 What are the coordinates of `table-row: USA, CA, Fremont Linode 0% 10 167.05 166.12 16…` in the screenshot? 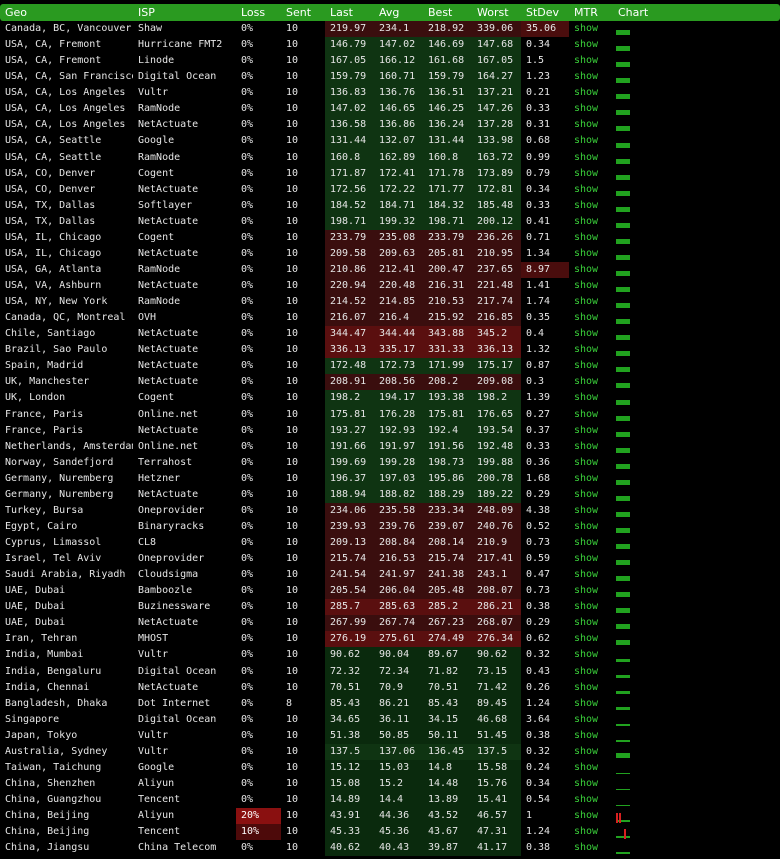 It's located at (390, 61).